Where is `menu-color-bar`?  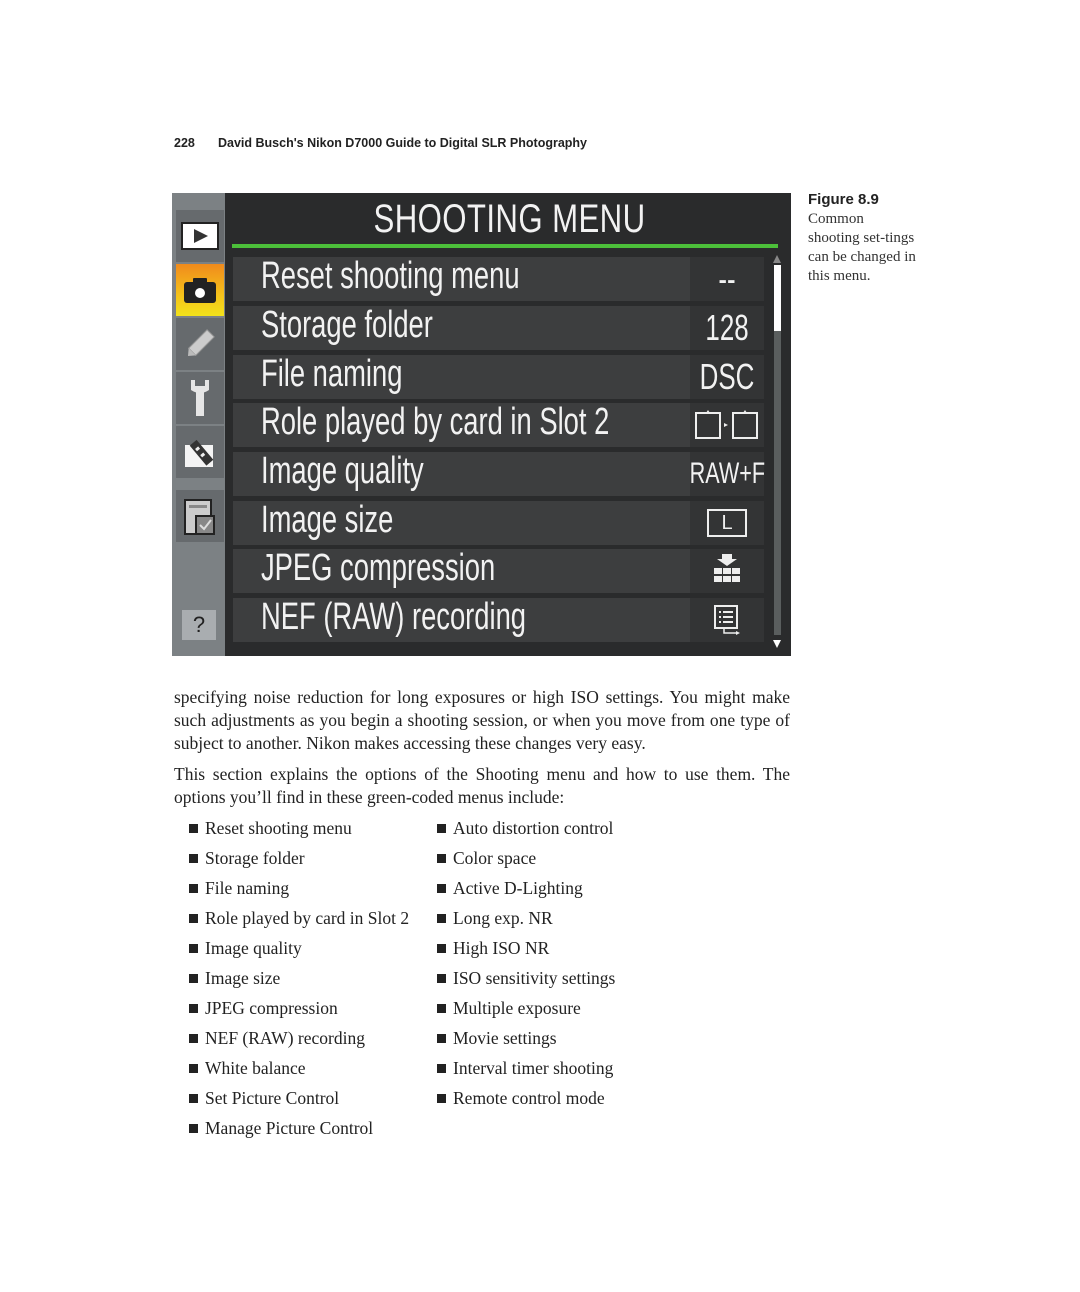
menu-color-bar is located at coordinates (505, 246).